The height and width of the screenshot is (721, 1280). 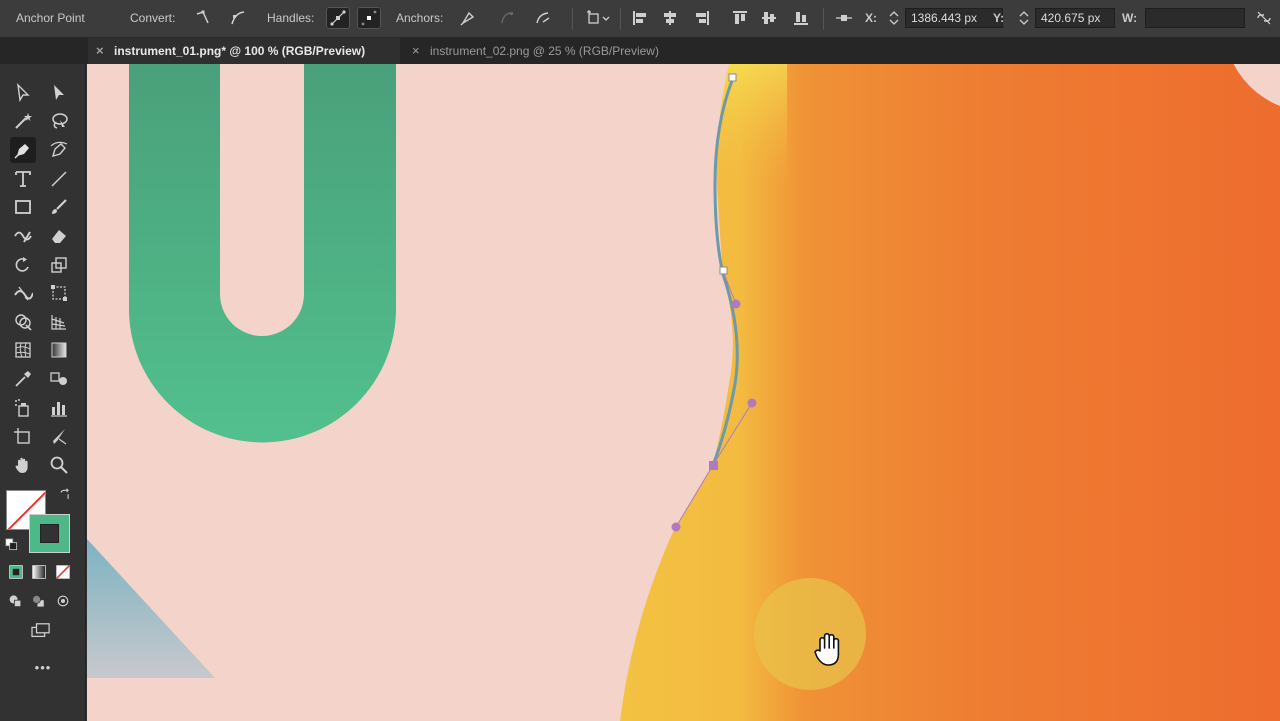 I want to click on stroke-swatch, so click(x=49, y=533).